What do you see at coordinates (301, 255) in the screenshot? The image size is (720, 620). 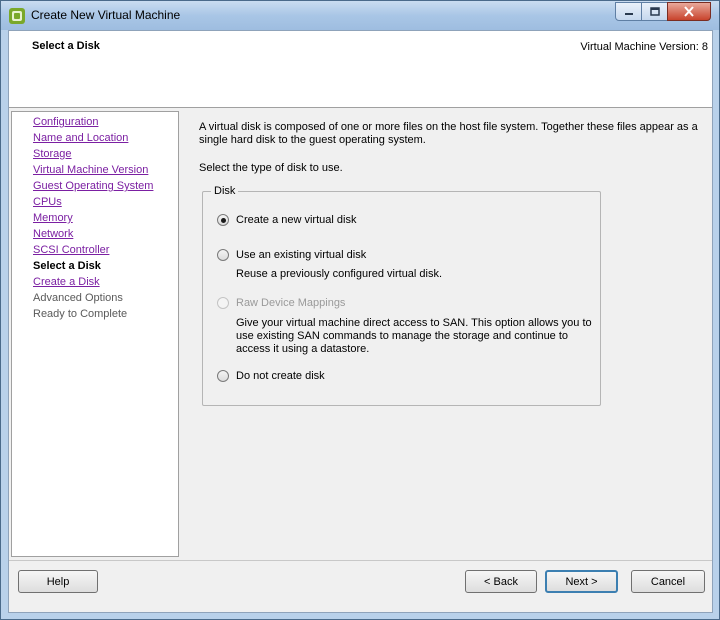 I see `use-existing-disk-label: Use an existing virtual disk` at bounding box center [301, 255].